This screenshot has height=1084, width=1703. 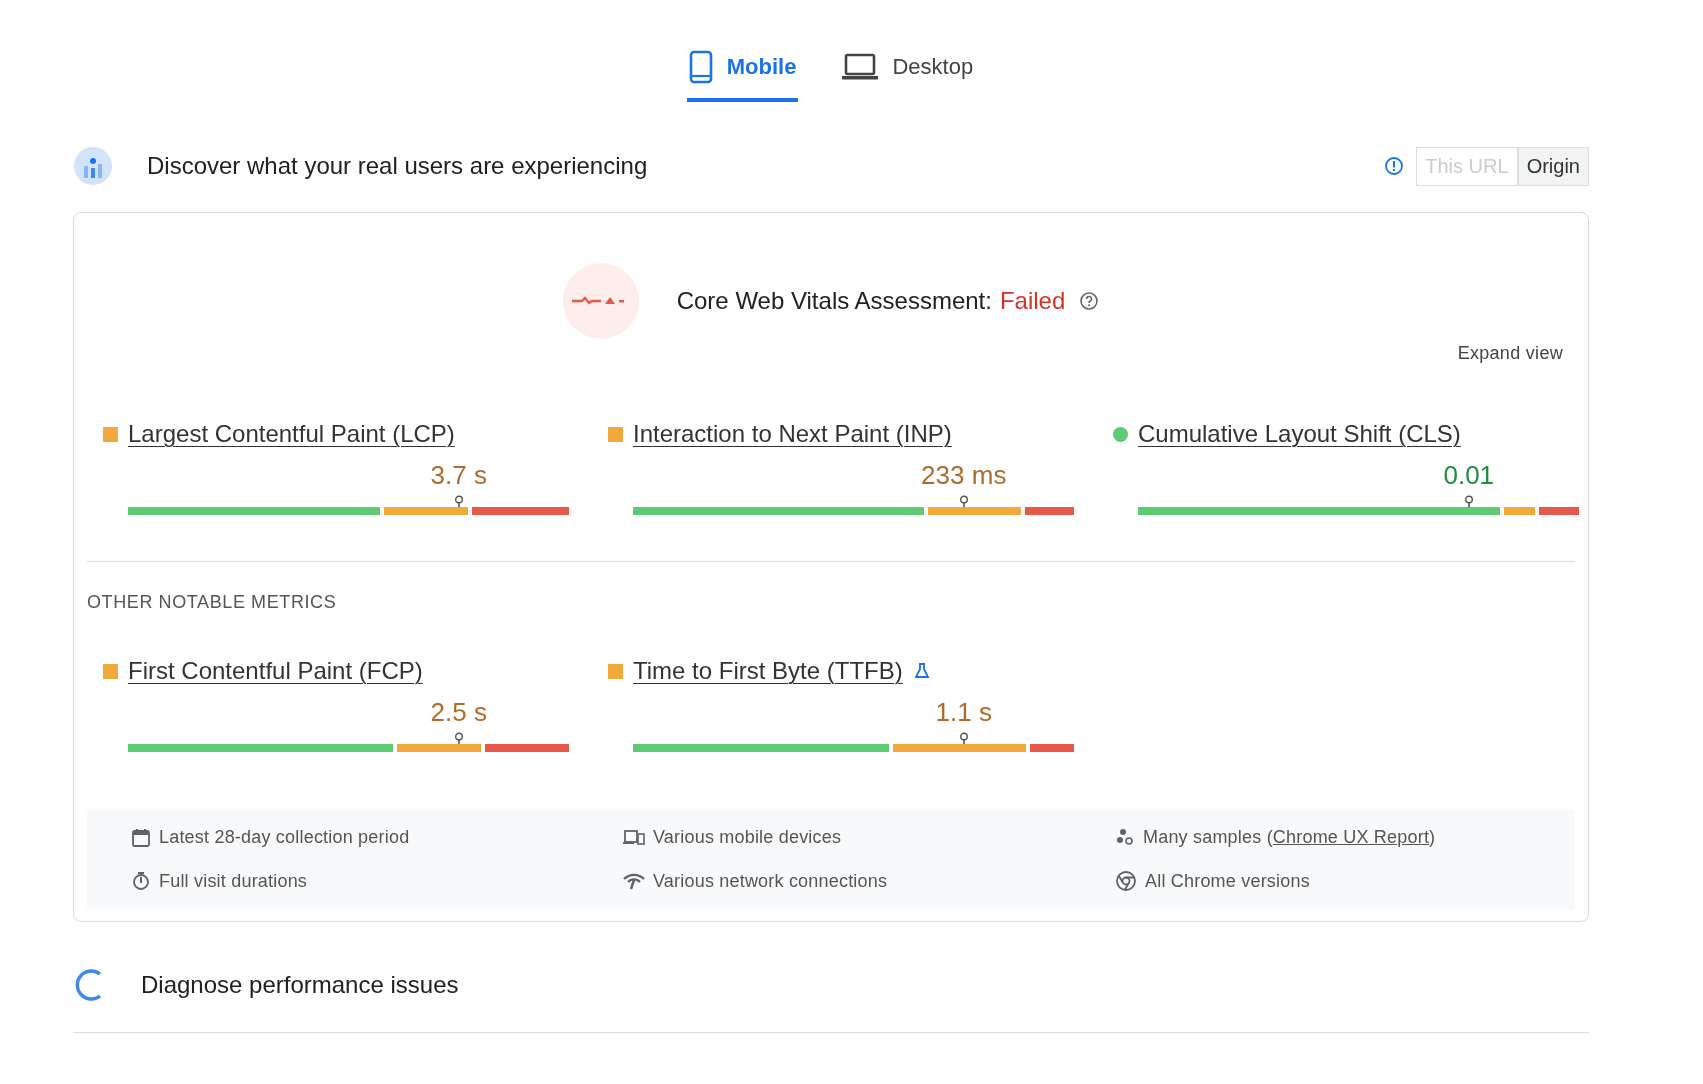 What do you see at coordinates (1032, 301) in the screenshot?
I see `assessment-result: Failed` at bounding box center [1032, 301].